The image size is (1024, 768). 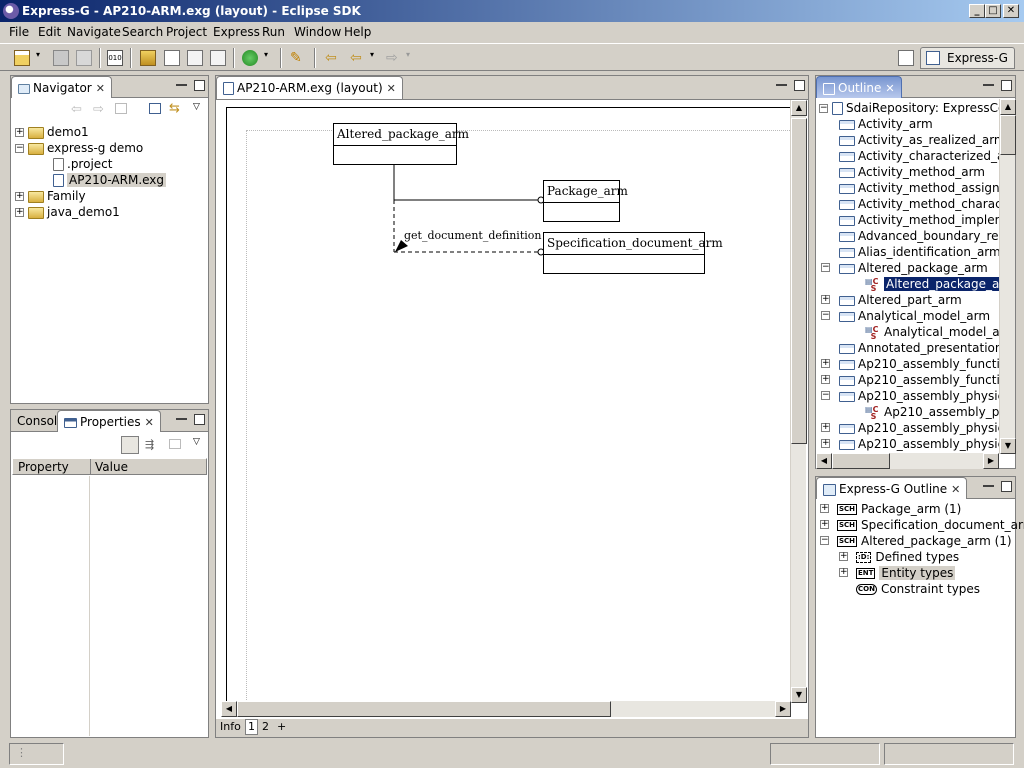 I want to click on maximize-navigator-icon, so click(x=199, y=85).